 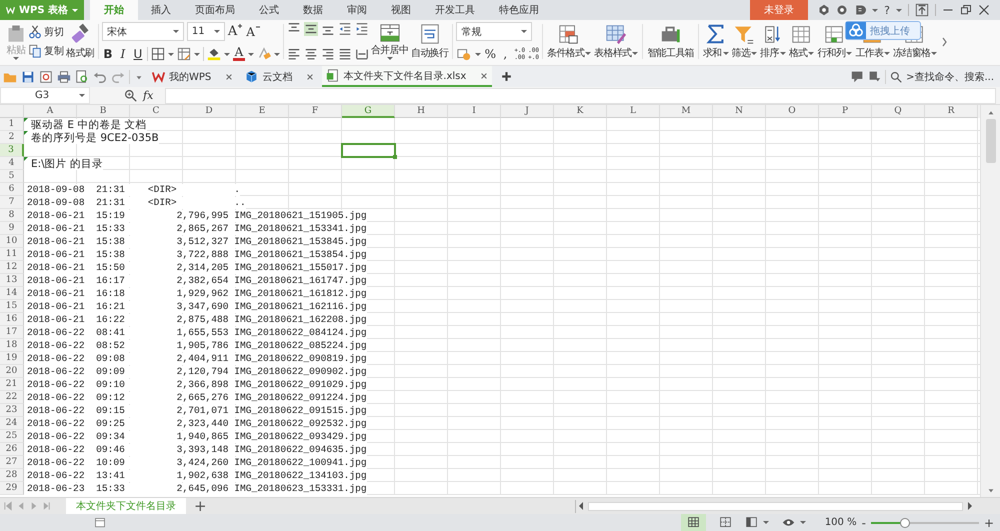 What do you see at coordinates (100, 77) in the screenshot?
I see `undo-icon` at bounding box center [100, 77].